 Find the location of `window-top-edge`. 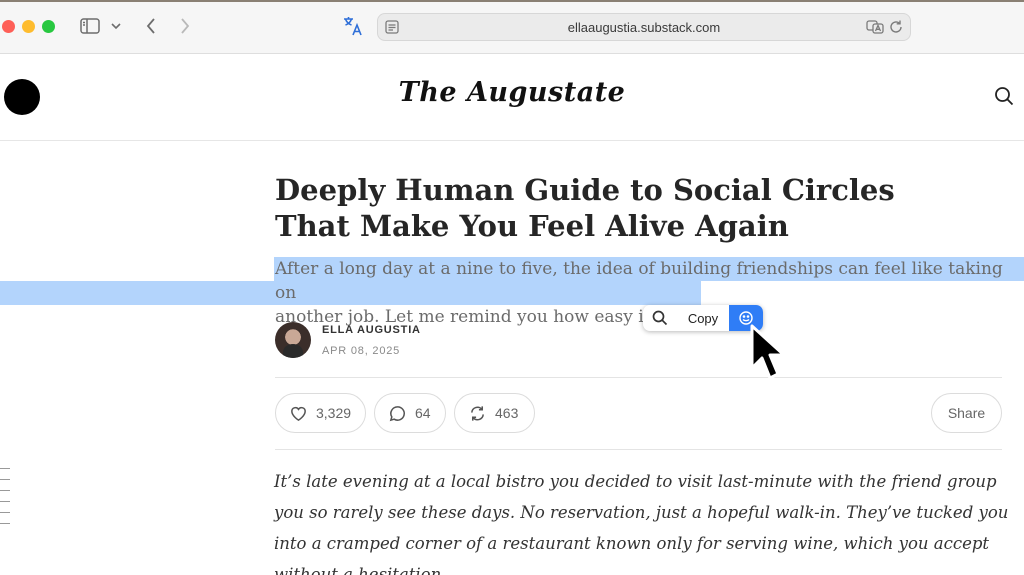

window-top-edge is located at coordinates (512, 1).